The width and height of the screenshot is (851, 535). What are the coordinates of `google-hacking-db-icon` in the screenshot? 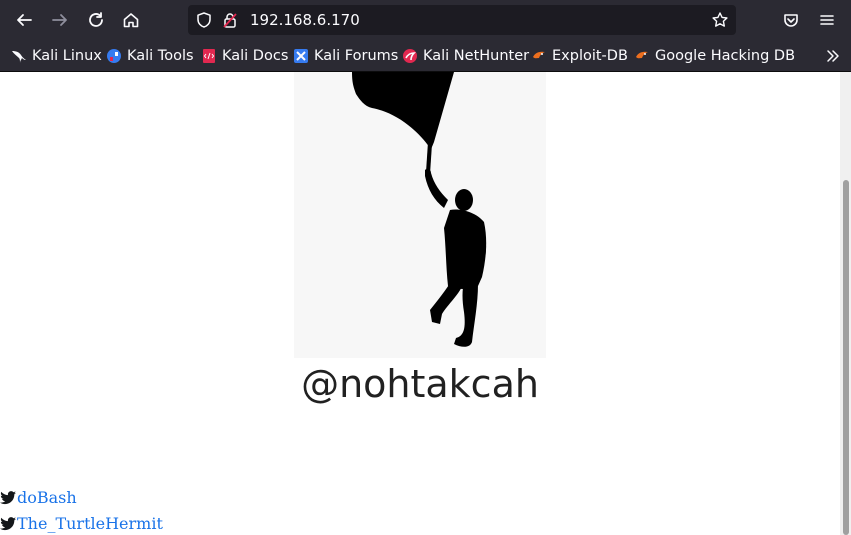 It's located at (642, 56).